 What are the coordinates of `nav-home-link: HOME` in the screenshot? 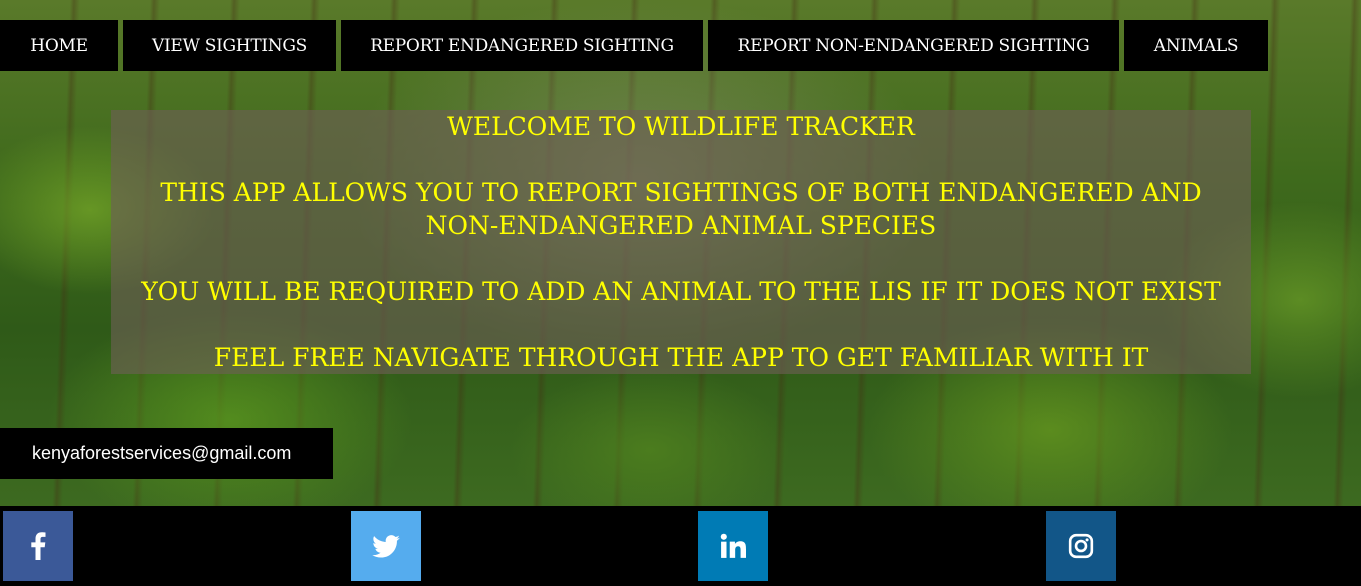 It's located at (59, 45).